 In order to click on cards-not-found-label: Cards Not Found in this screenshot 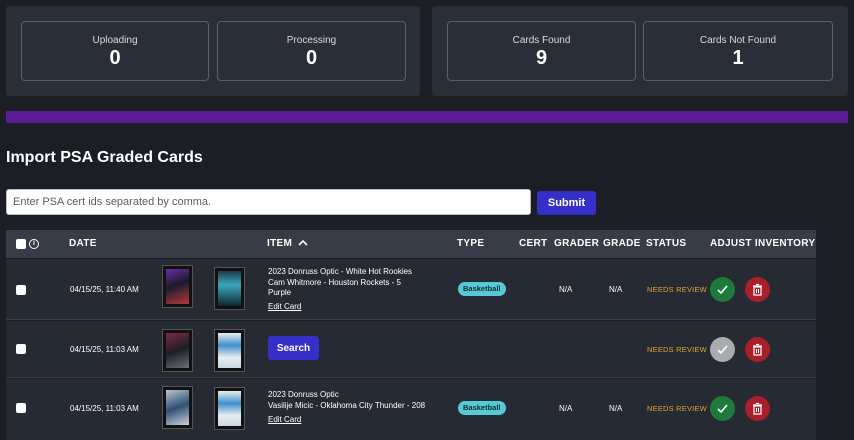, I will do `click(738, 40)`.